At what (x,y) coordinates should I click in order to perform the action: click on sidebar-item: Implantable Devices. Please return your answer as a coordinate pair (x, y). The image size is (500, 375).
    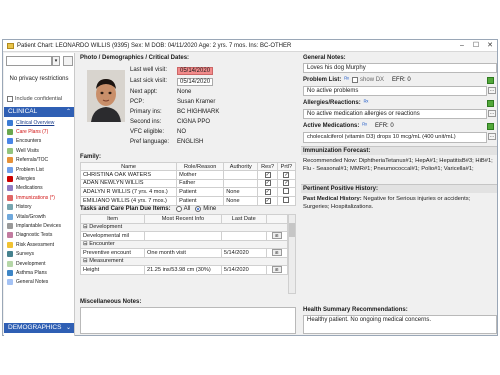
    Looking at the image, I should click on (39, 225).